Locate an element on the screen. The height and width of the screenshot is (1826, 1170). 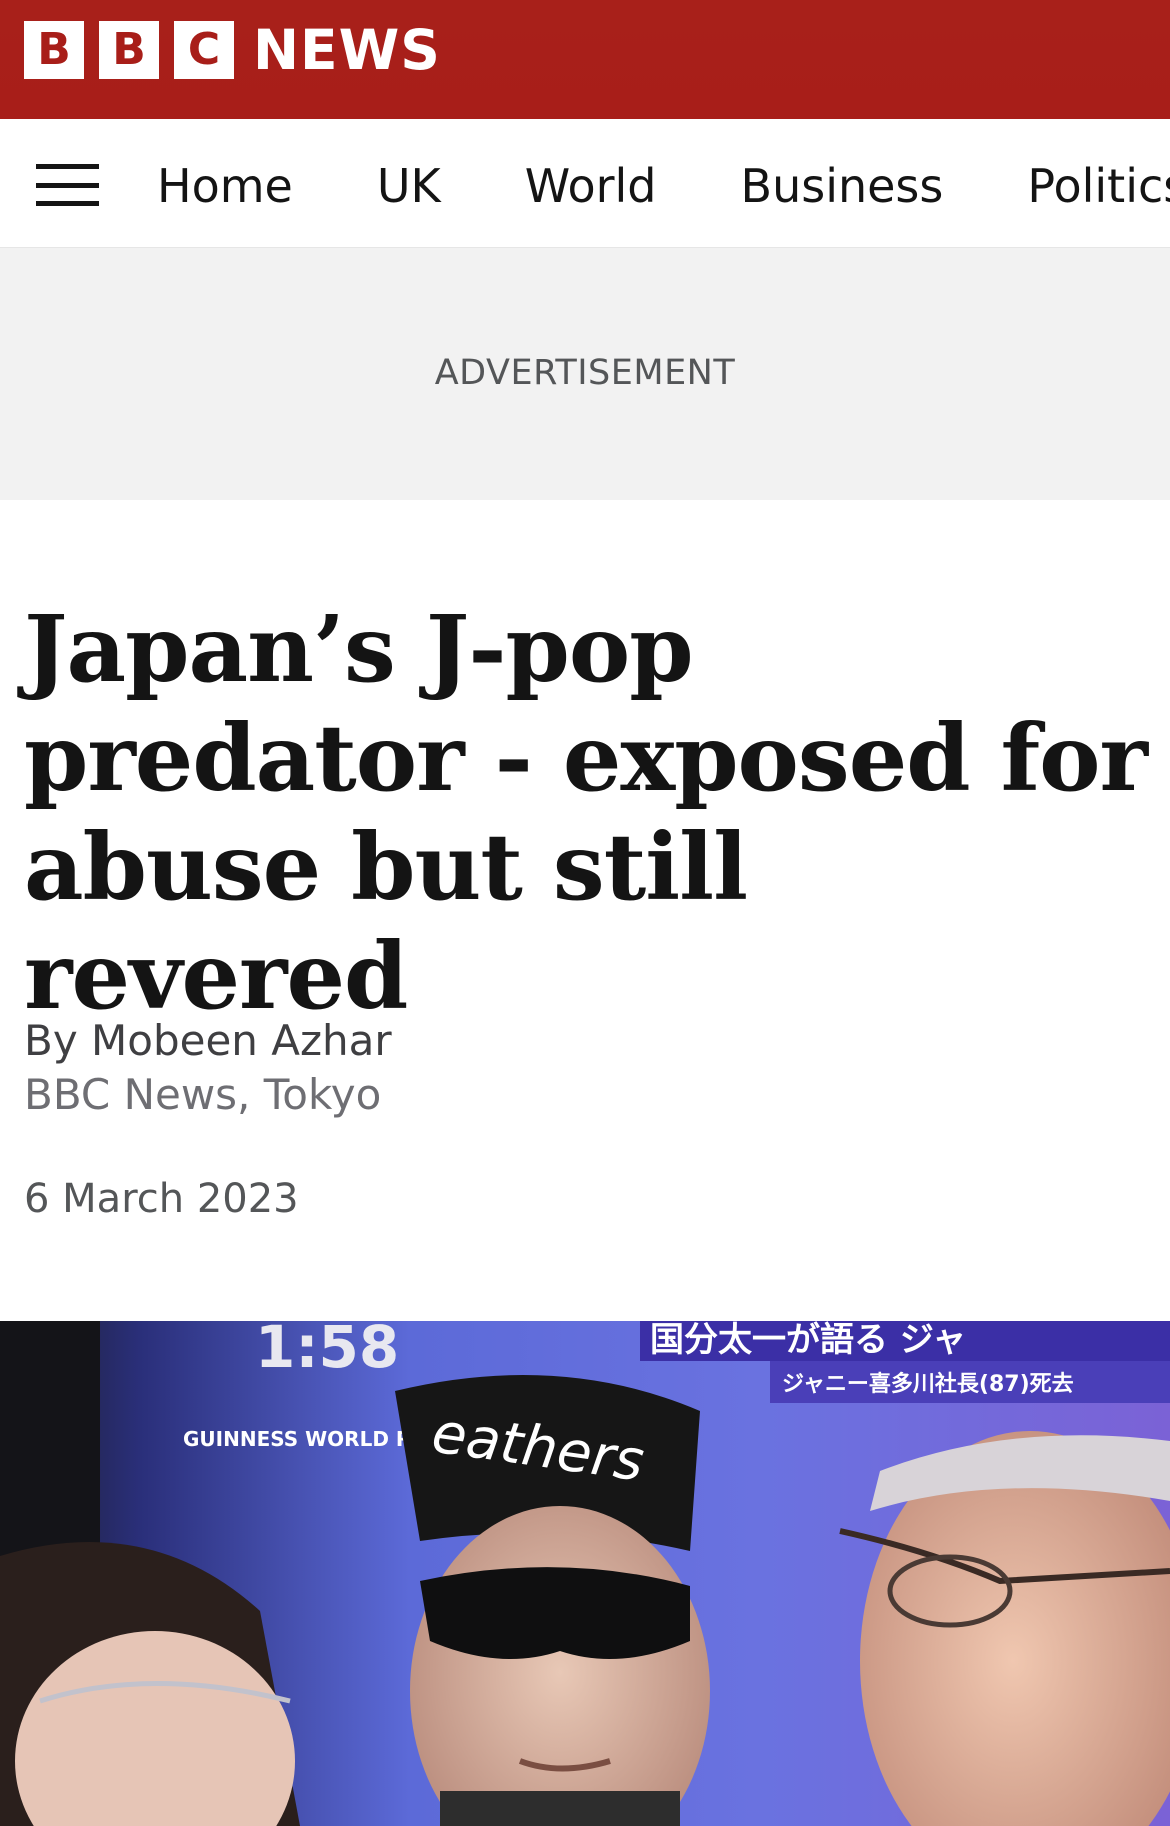
primary-navigation: Home UK World Business Politics is located at coordinates (585, 183).